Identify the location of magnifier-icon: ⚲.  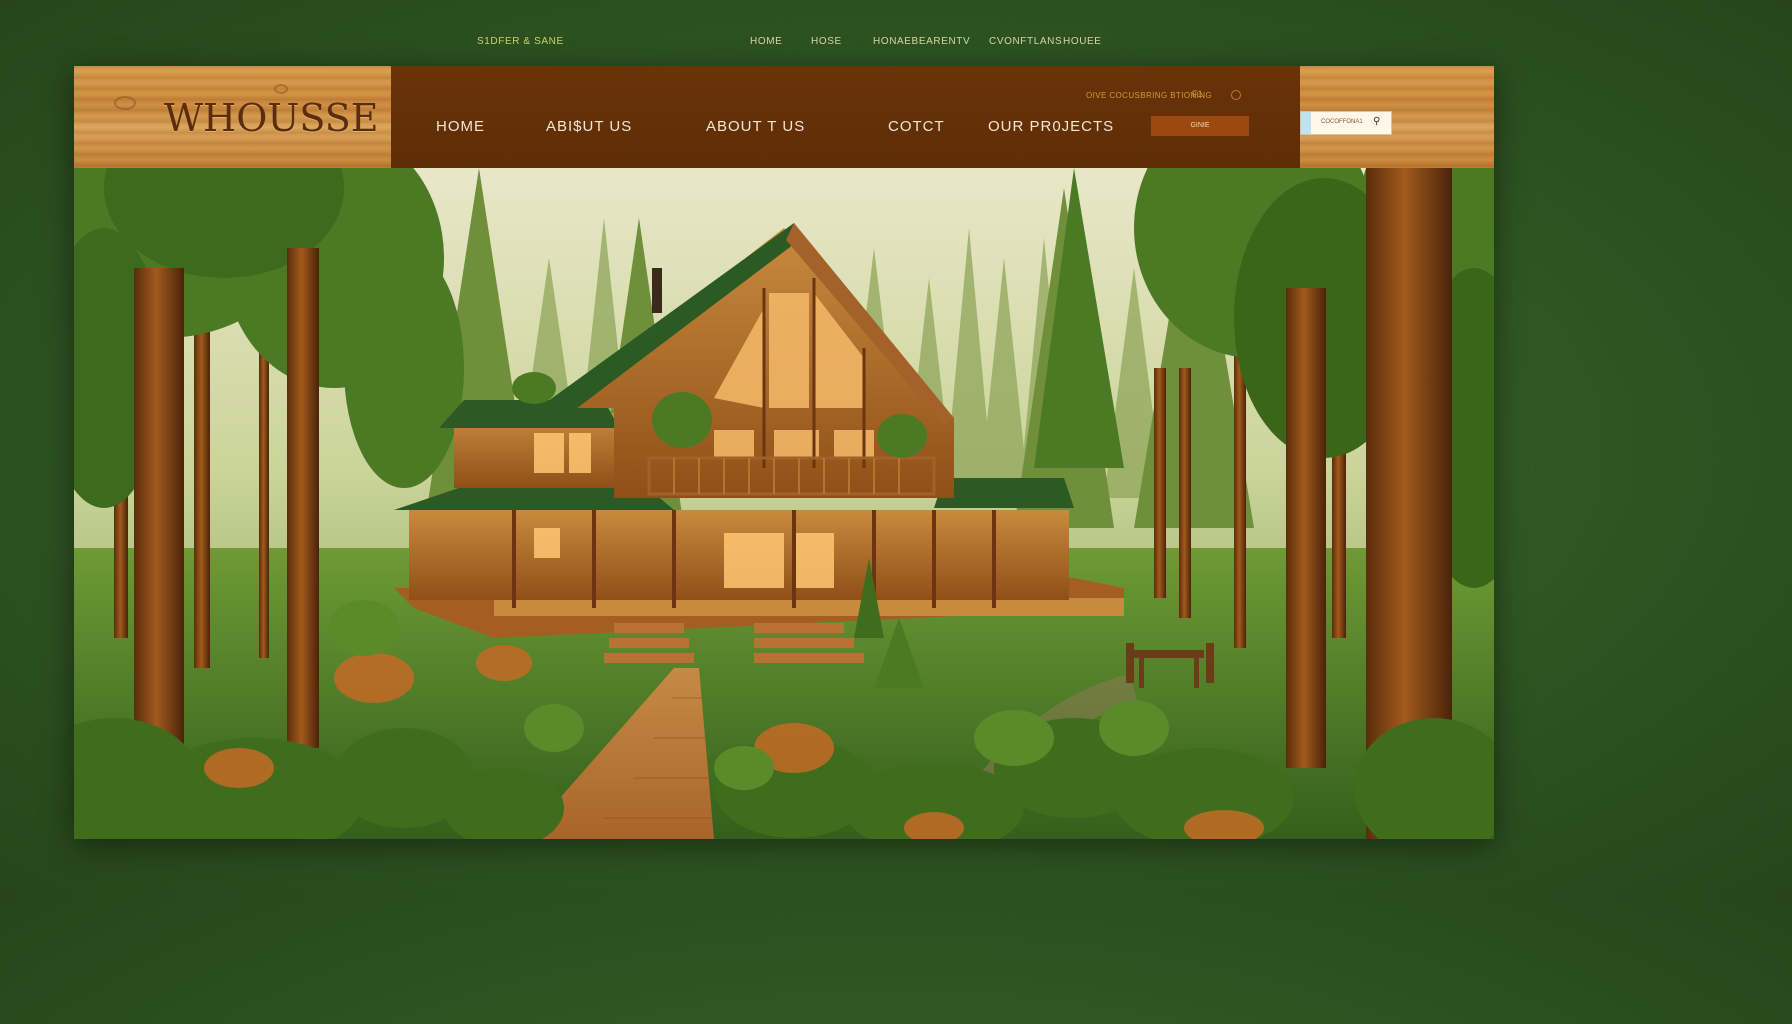
(1376, 121).